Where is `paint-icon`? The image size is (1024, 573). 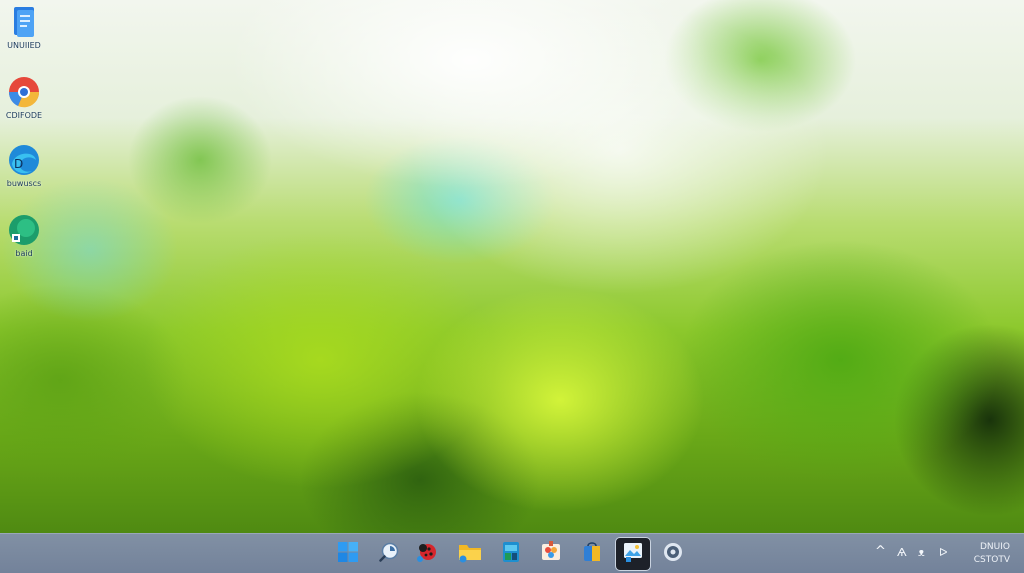
paint-icon is located at coordinates (551, 554).